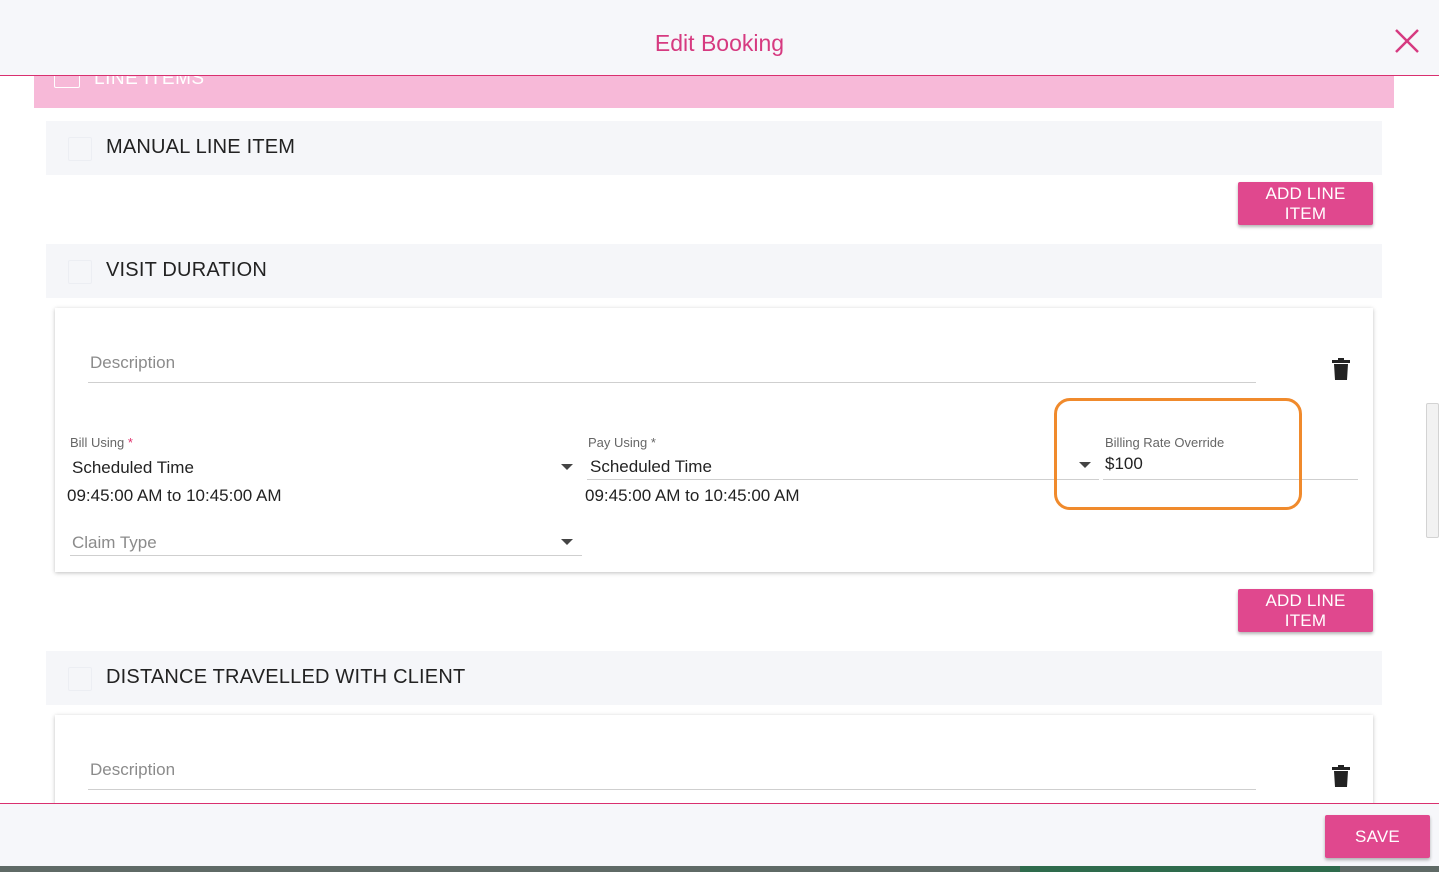 This screenshot has height=872, width=1439. I want to click on pay-using-select: Scheduled Time, so click(651, 467).